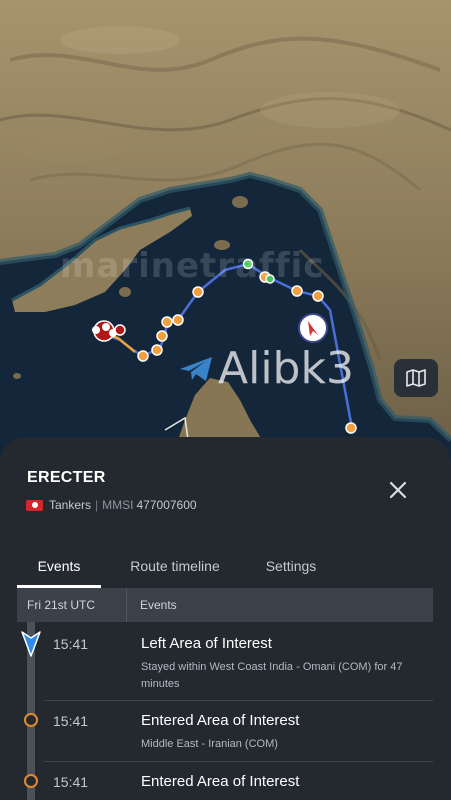 The width and height of the screenshot is (451, 800). I want to click on panel-tabs: Events Route timeline Settings, so click(225, 566).